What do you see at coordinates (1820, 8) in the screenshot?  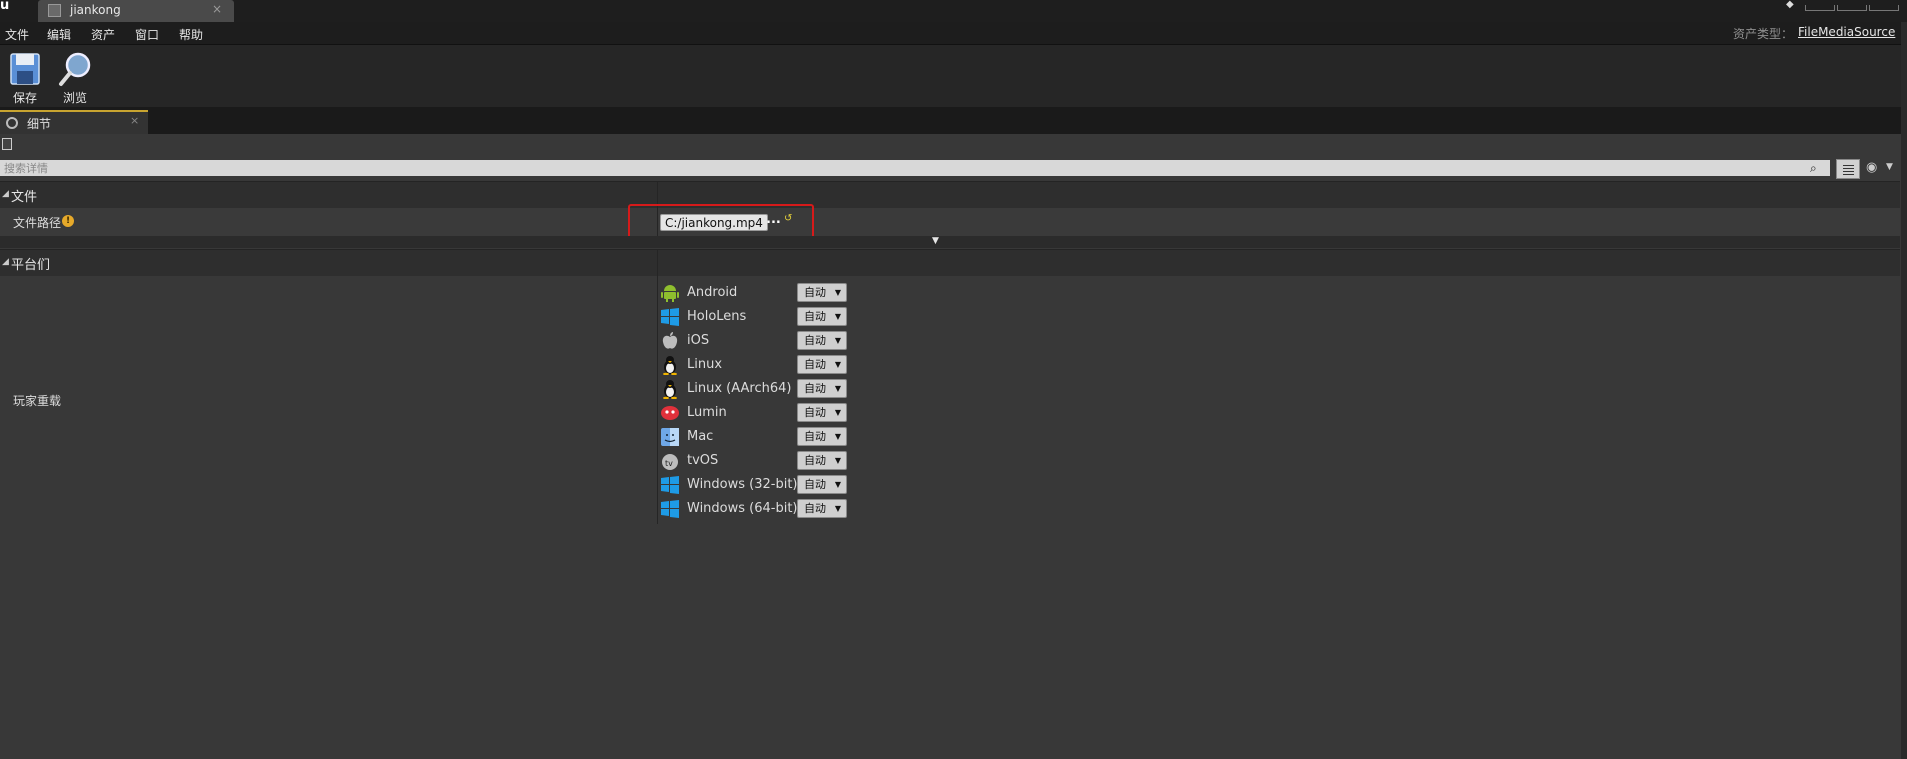 I see `minimize-button` at bounding box center [1820, 8].